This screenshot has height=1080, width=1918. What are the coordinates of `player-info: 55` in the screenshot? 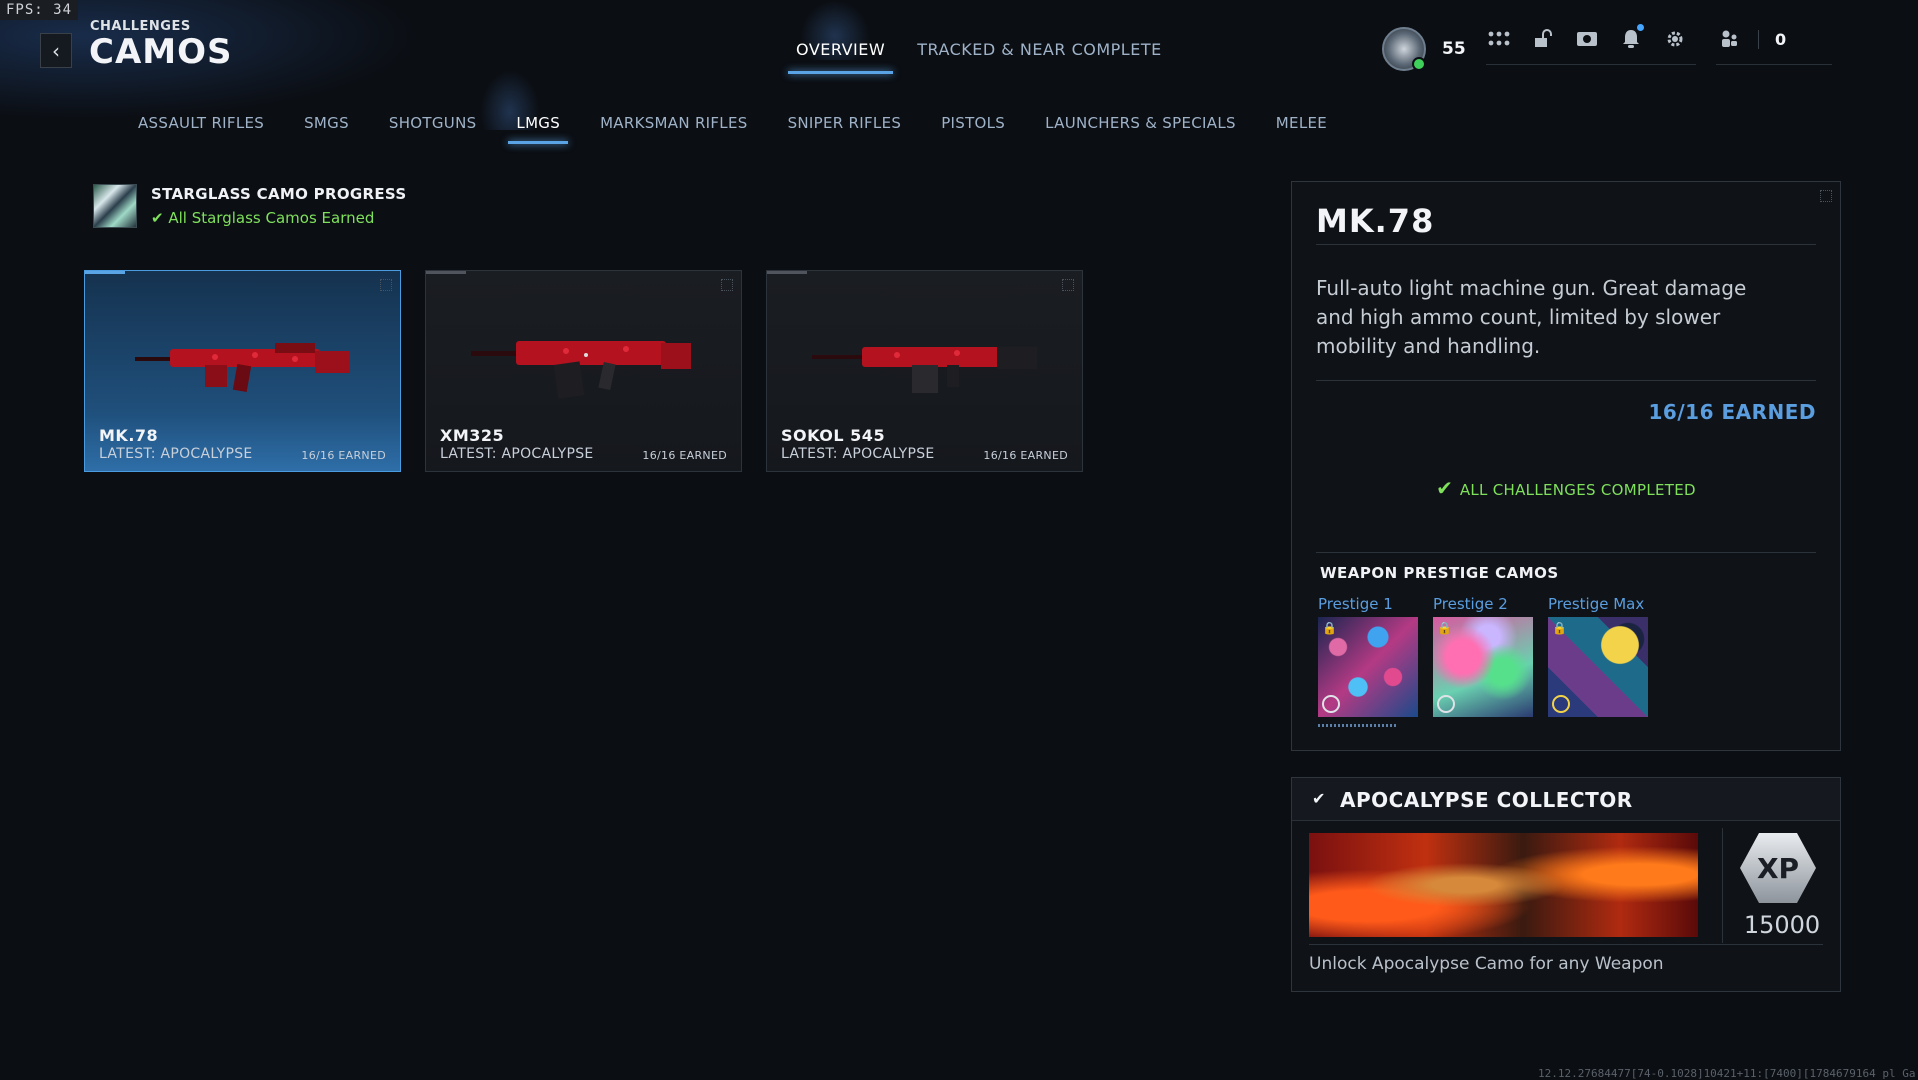 It's located at (1424, 49).